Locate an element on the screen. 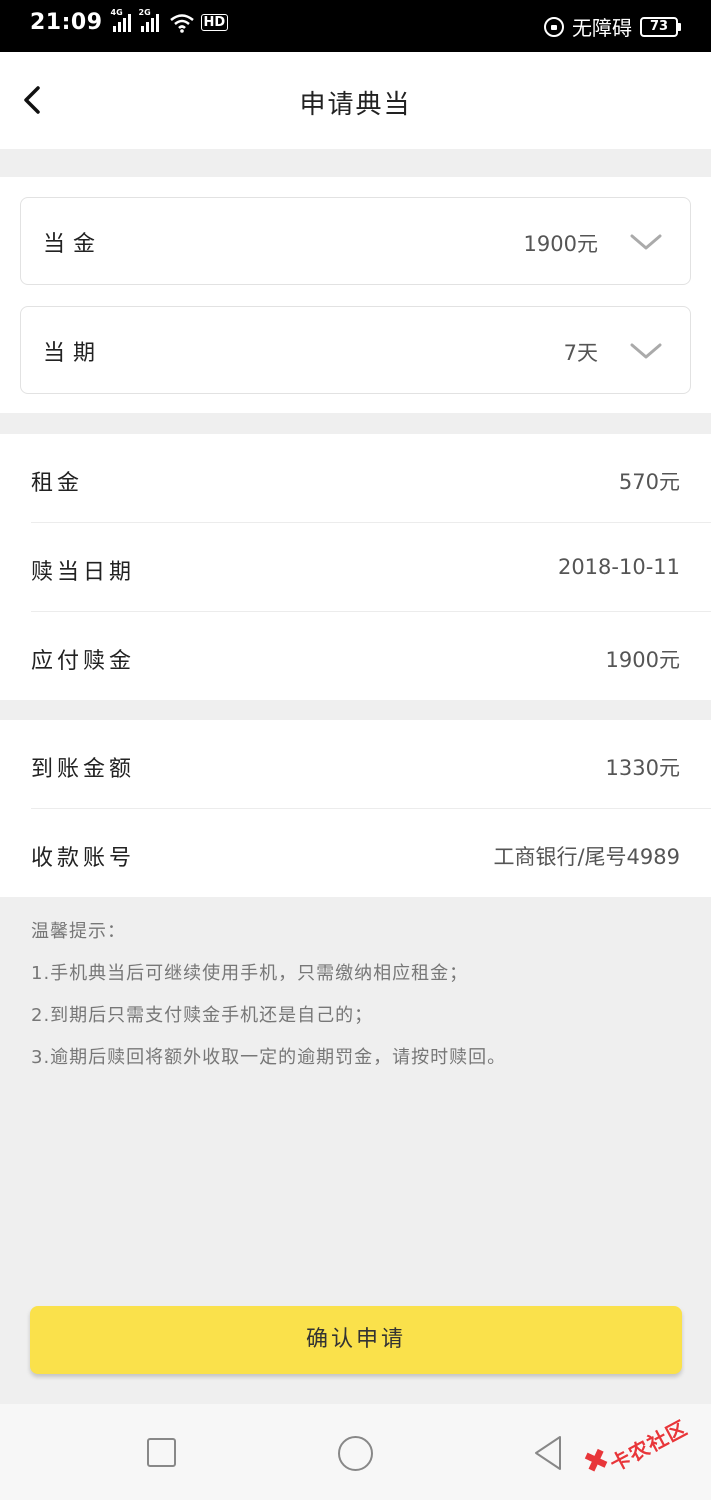 This screenshot has height=1500, width=711. status-right: 无障碍 73 is located at coordinates (612, 26).